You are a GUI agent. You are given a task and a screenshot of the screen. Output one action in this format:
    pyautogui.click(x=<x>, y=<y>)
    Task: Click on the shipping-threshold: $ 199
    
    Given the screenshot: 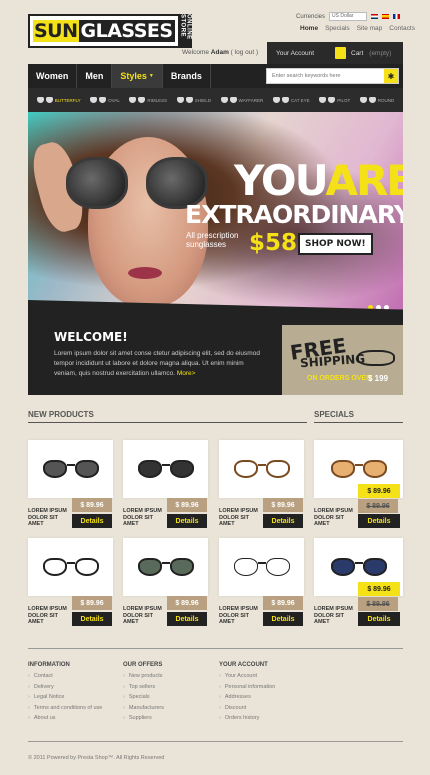 What is the action you would take?
    pyautogui.click(x=378, y=378)
    